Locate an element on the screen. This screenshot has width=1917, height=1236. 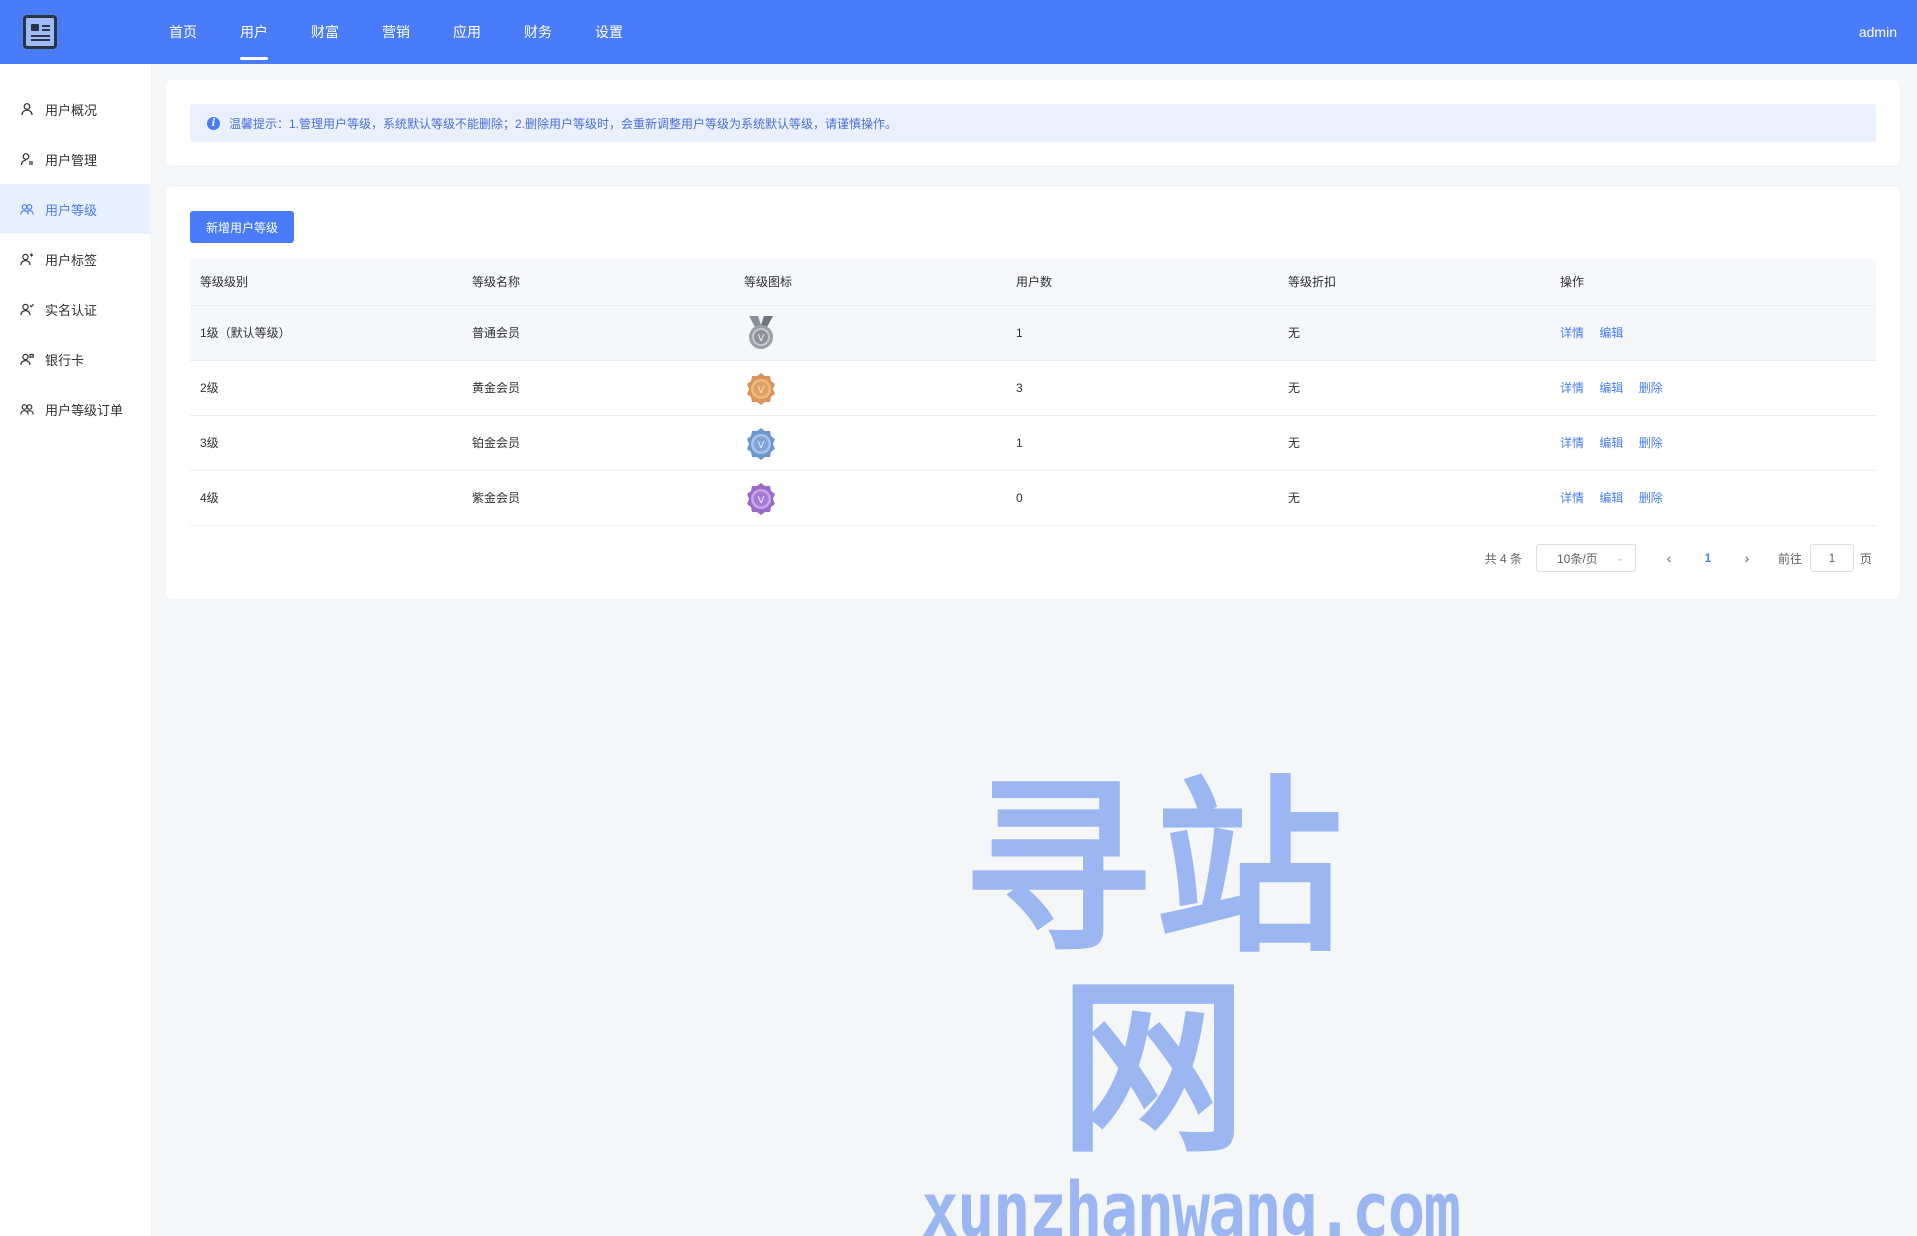
sidebar-item-user-manage: 用户管理 is located at coordinates (75, 159).